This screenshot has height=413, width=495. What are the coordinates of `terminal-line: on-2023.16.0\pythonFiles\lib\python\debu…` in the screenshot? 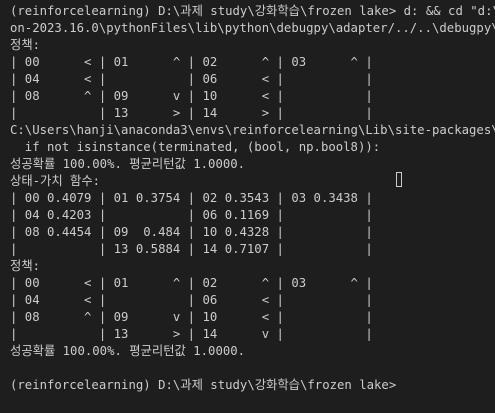 It's located at (252, 28).